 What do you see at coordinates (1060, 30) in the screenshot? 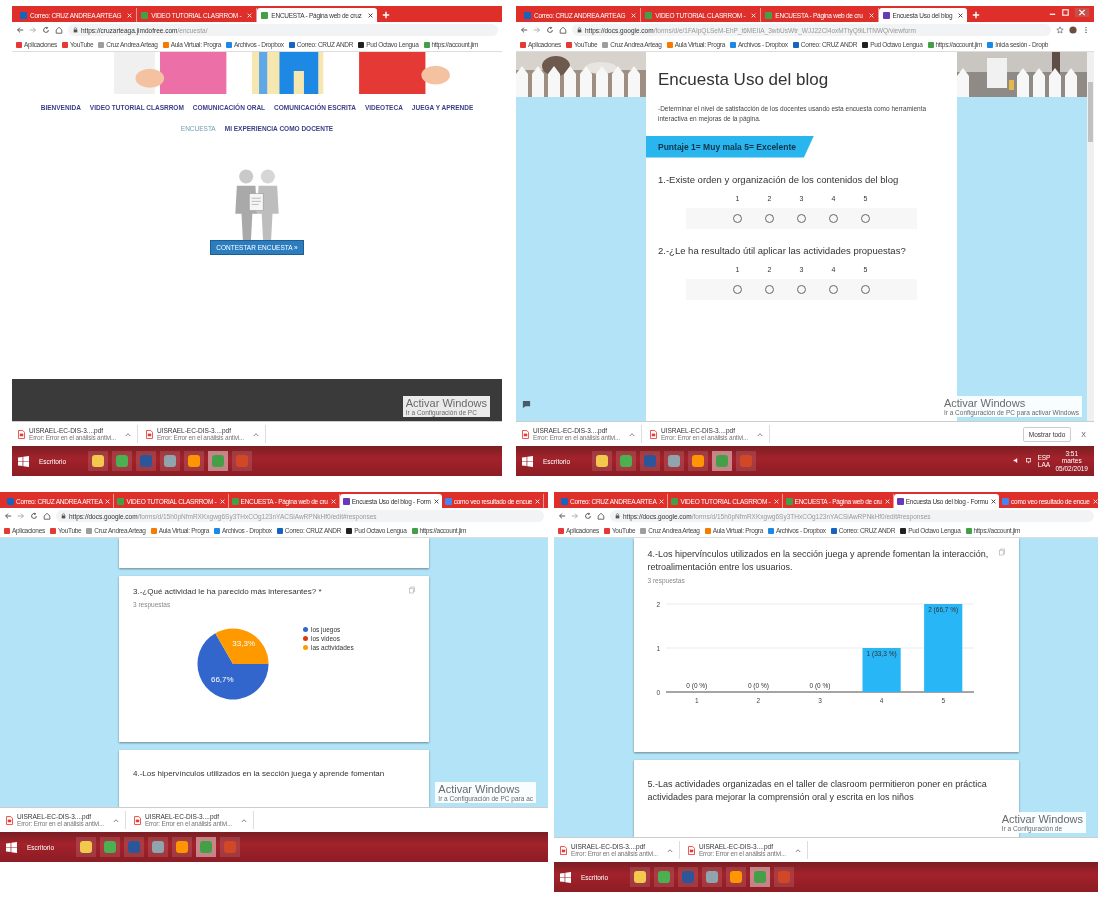
I see `star-icon` at bounding box center [1060, 30].